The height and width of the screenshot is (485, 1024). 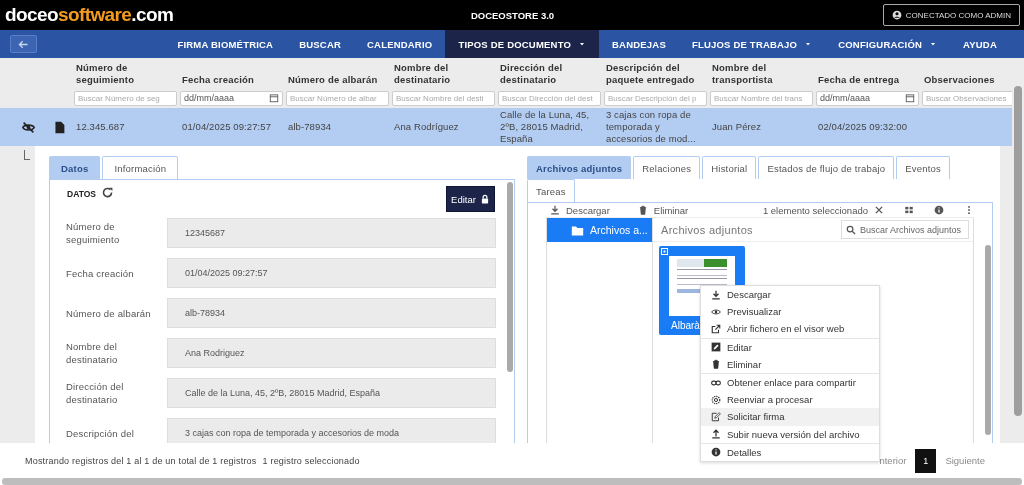 What do you see at coordinates (81, 193) in the screenshot?
I see `section-title: DATOS` at bounding box center [81, 193].